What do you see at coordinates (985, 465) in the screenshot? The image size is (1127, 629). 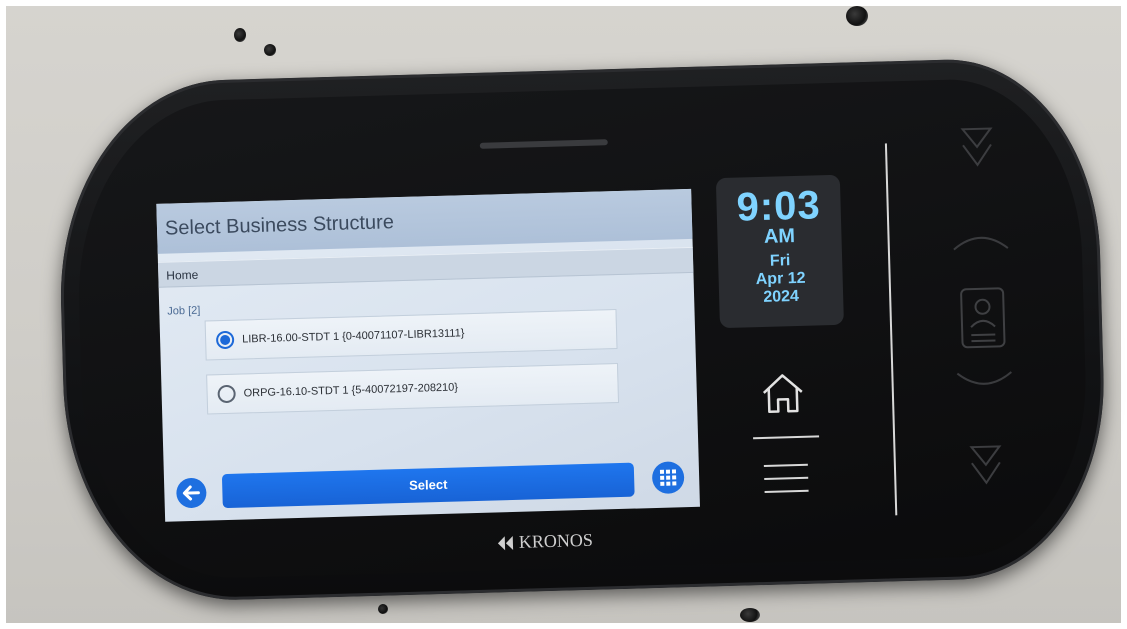 I see `scroll-down-key-icon` at bounding box center [985, 465].